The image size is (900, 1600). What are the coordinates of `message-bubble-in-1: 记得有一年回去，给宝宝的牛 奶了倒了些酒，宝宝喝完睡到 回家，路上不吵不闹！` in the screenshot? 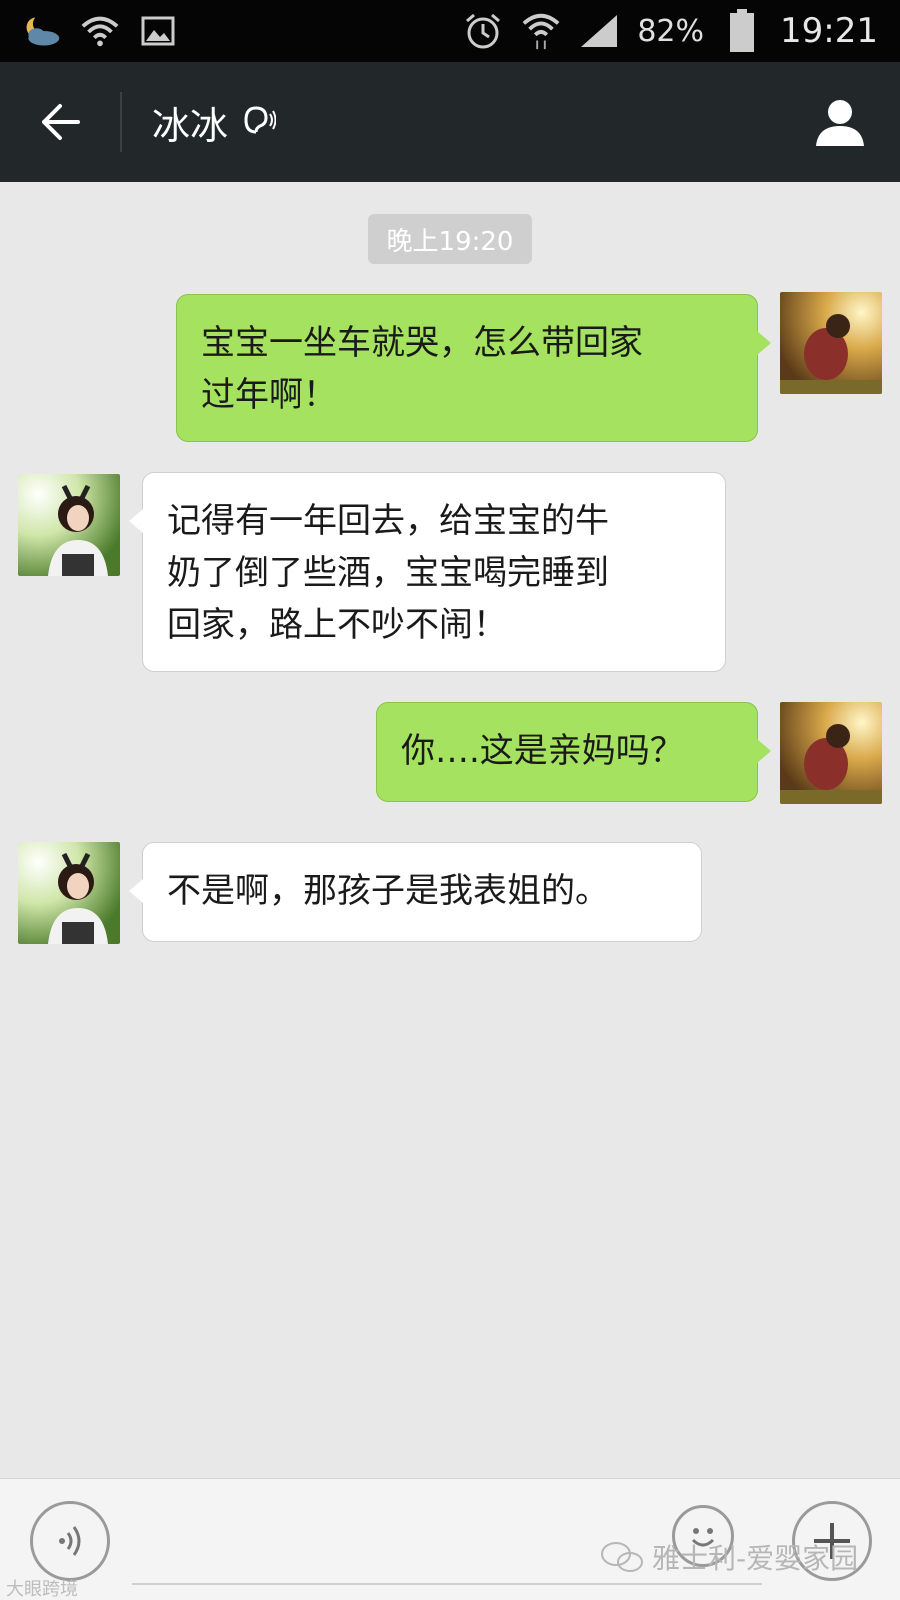 It's located at (427, 572).